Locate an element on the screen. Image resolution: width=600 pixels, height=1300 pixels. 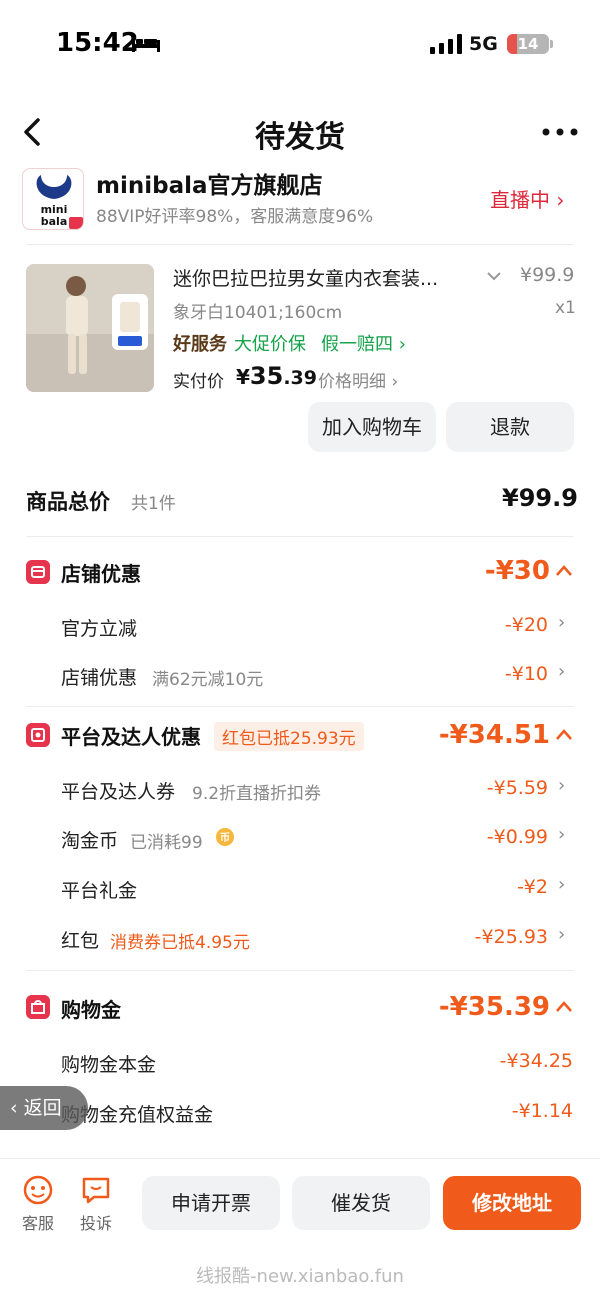
row-sub: 9.2折直播折扣券 is located at coordinates (257, 794).